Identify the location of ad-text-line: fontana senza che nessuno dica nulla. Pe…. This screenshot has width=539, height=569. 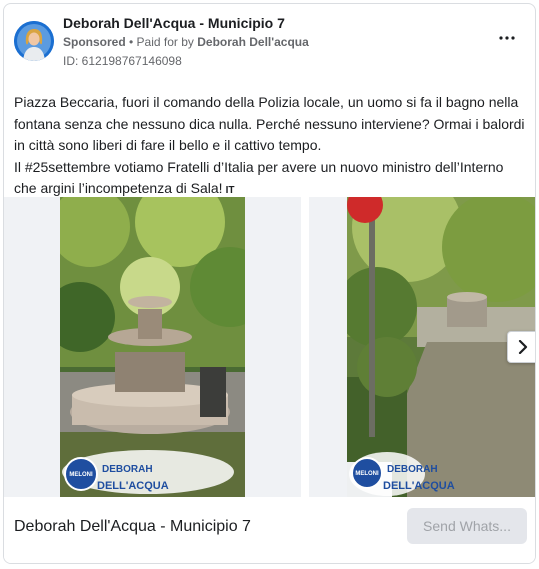
(269, 123).